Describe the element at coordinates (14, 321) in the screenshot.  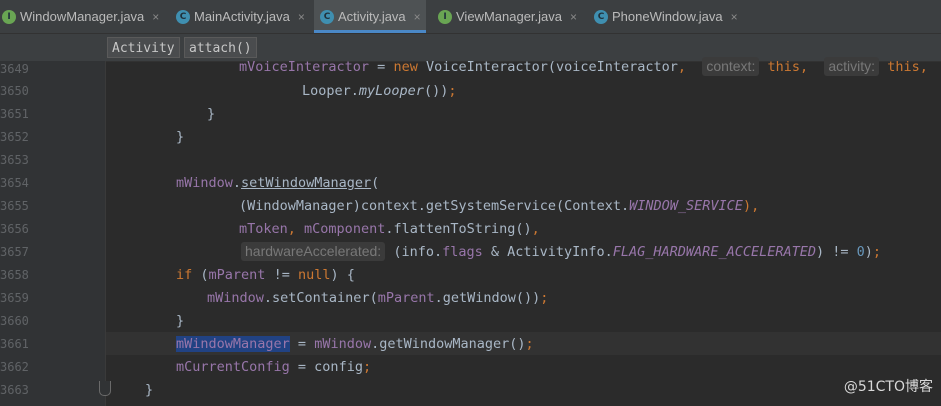
I see `line-number: 3660` at that location.